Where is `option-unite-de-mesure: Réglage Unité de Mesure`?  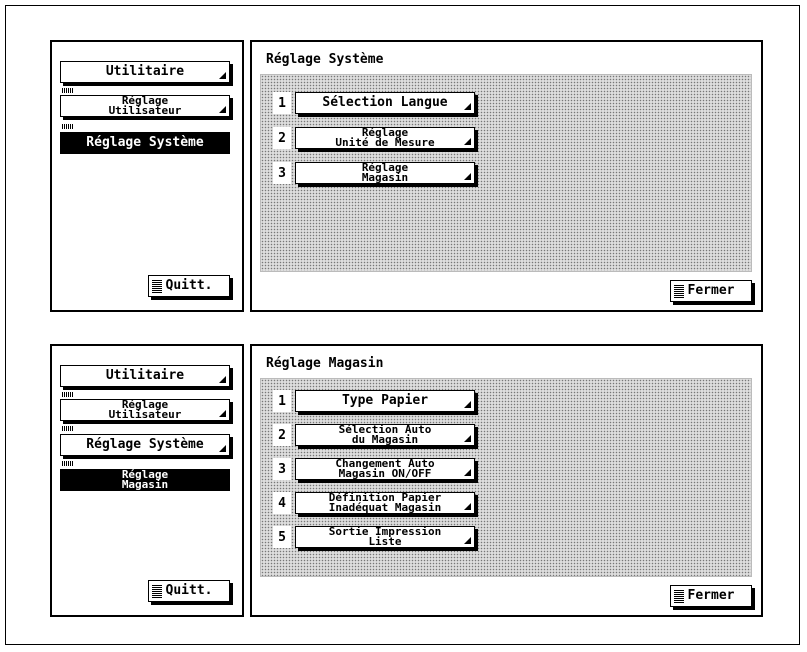
option-unite-de-mesure: Réglage Unité de Mesure is located at coordinates (385, 138).